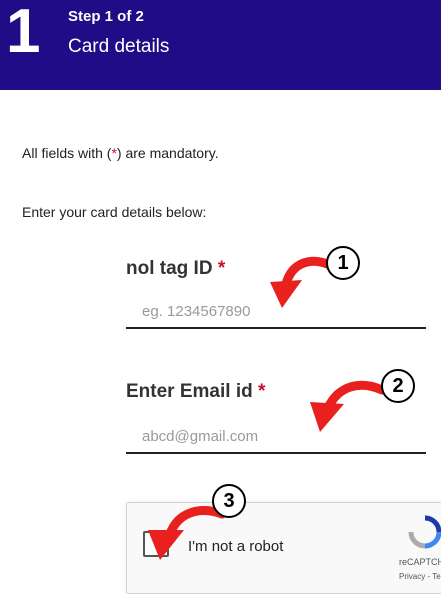 This screenshot has height=594, width=441. What do you see at coordinates (229, 501) in the screenshot?
I see `annotation-marker-3: 3` at bounding box center [229, 501].